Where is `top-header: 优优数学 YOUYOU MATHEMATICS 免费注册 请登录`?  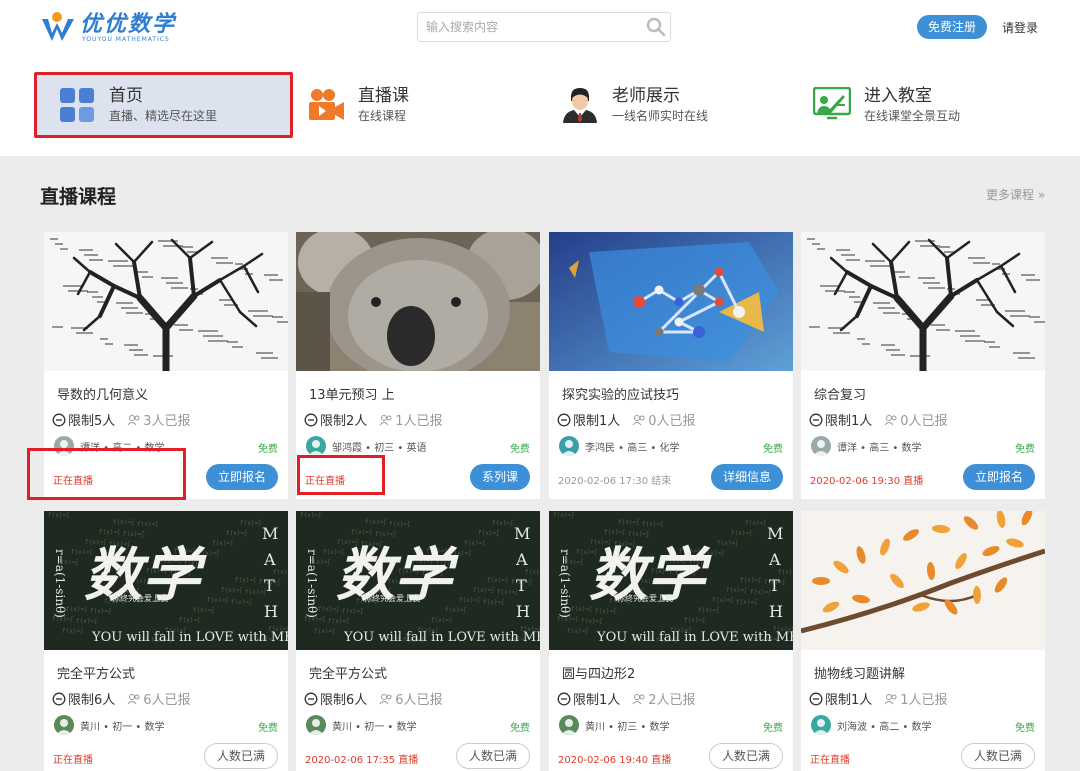 top-header: 优优数学 YOUYOU MATHEMATICS 免费注册 请登录 is located at coordinates (540, 28).